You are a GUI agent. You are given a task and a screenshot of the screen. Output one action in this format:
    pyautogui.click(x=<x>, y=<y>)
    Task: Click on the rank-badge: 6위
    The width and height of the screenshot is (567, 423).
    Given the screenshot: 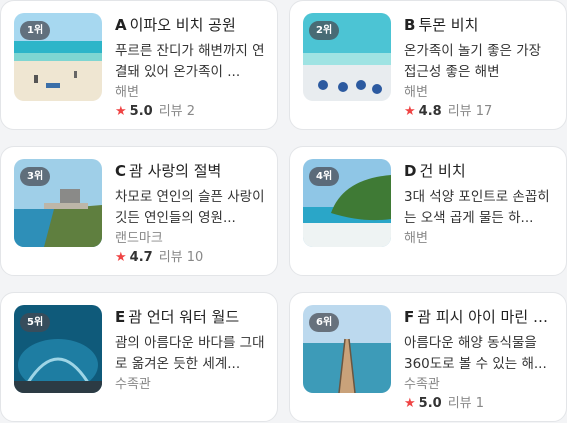 What is the action you would take?
    pyautogui.click(x=324, y=322)
    